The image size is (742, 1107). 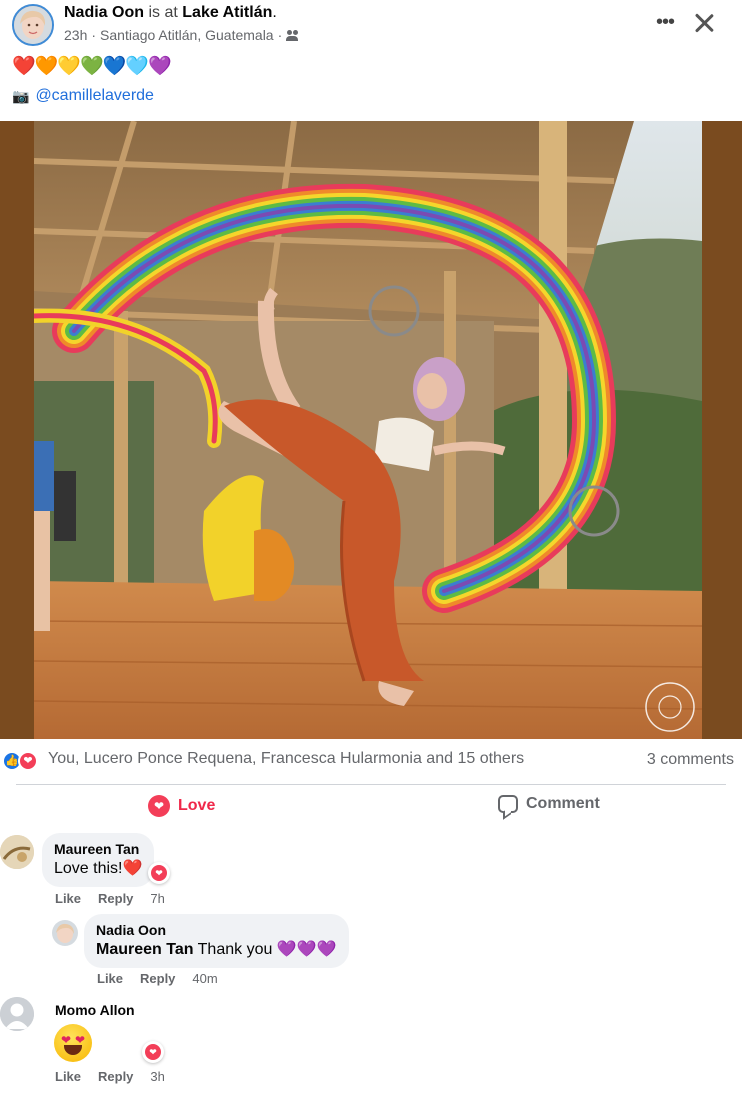 I want to click on love-button-label: Love, so click(x=197, y=805).